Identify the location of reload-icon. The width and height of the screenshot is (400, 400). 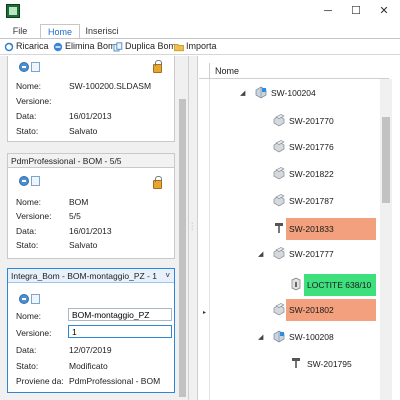
(9, 46).